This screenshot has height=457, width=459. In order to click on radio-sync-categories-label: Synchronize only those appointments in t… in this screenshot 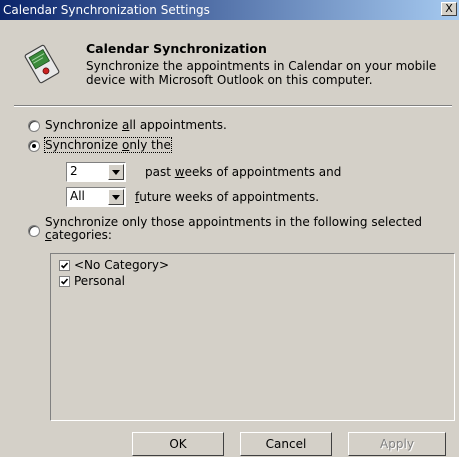, I will do `click(233, 228)`.